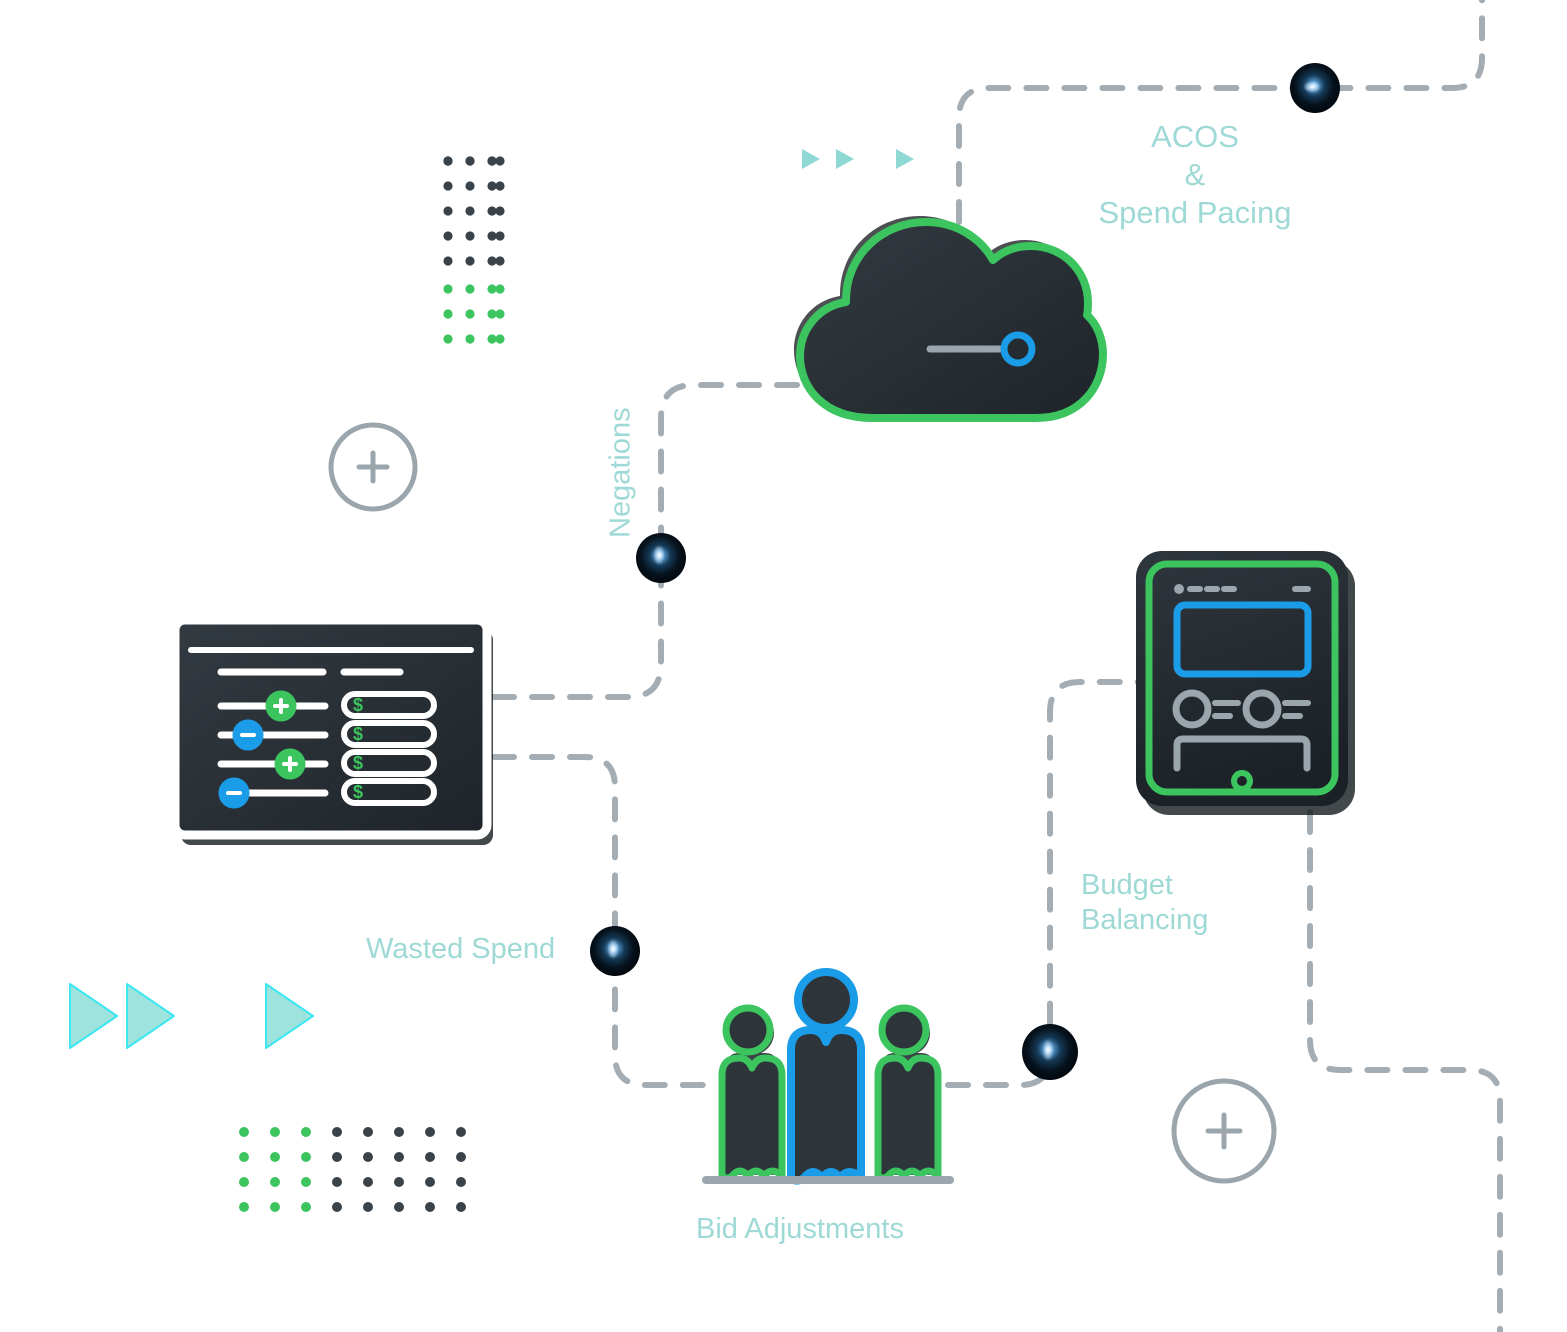  What do you see at coordinates (950, 319) in the screenshot?
I see `cloud-icon` at bounding box center [950, 319].